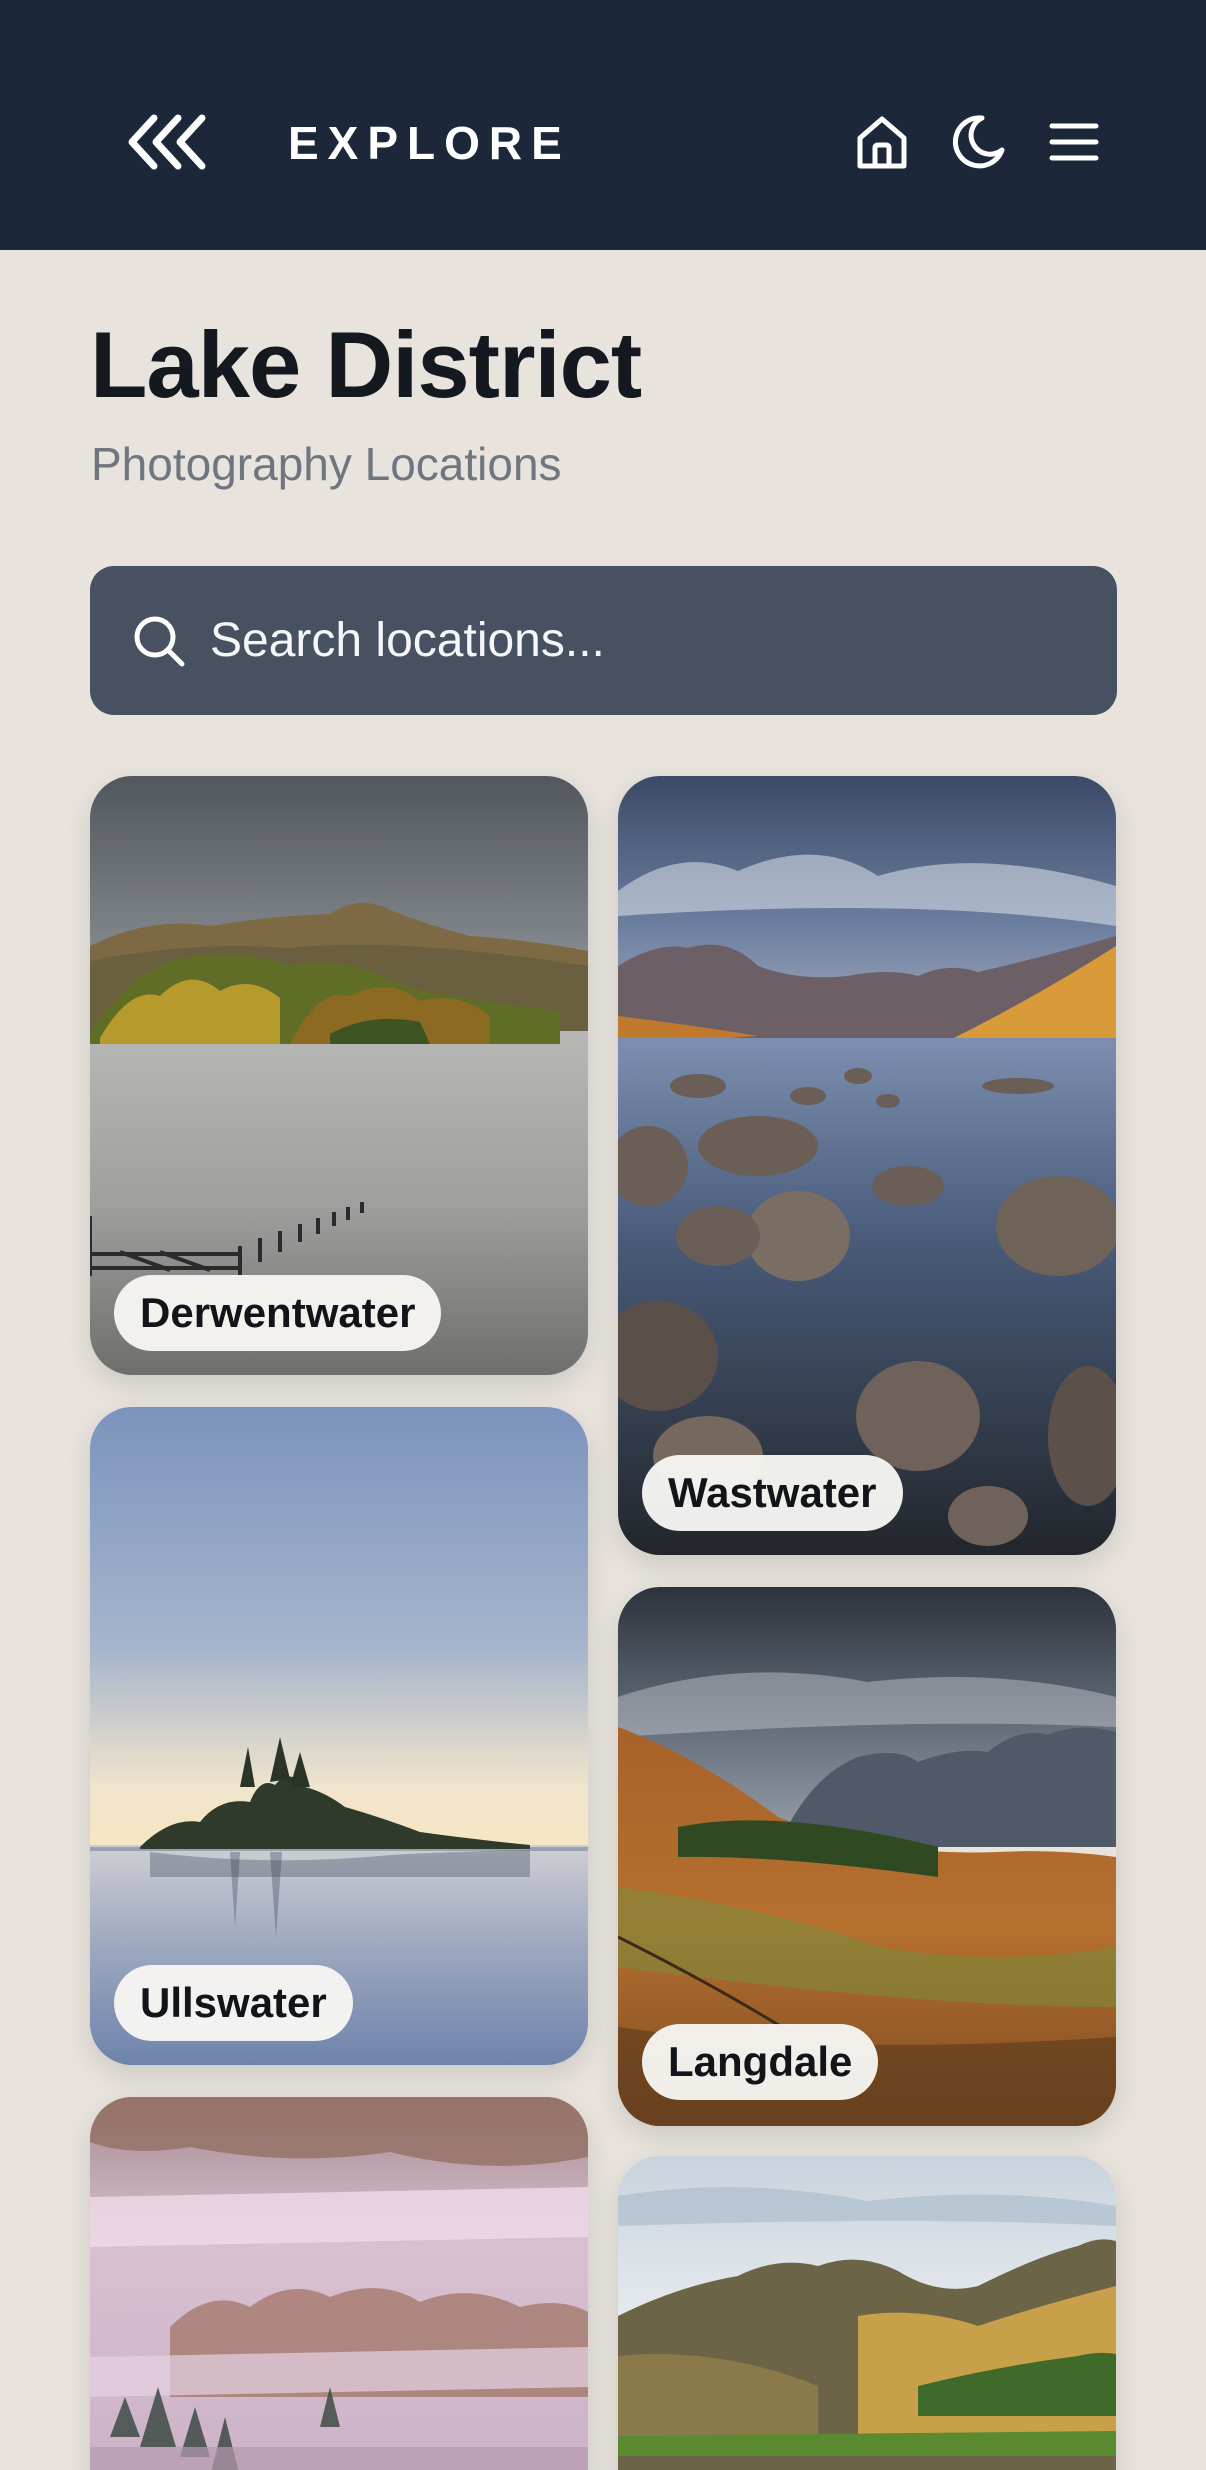  Describe the element at coordinates (760, 2062) in the screenshot. I see `location-label: Langdale` at that location.